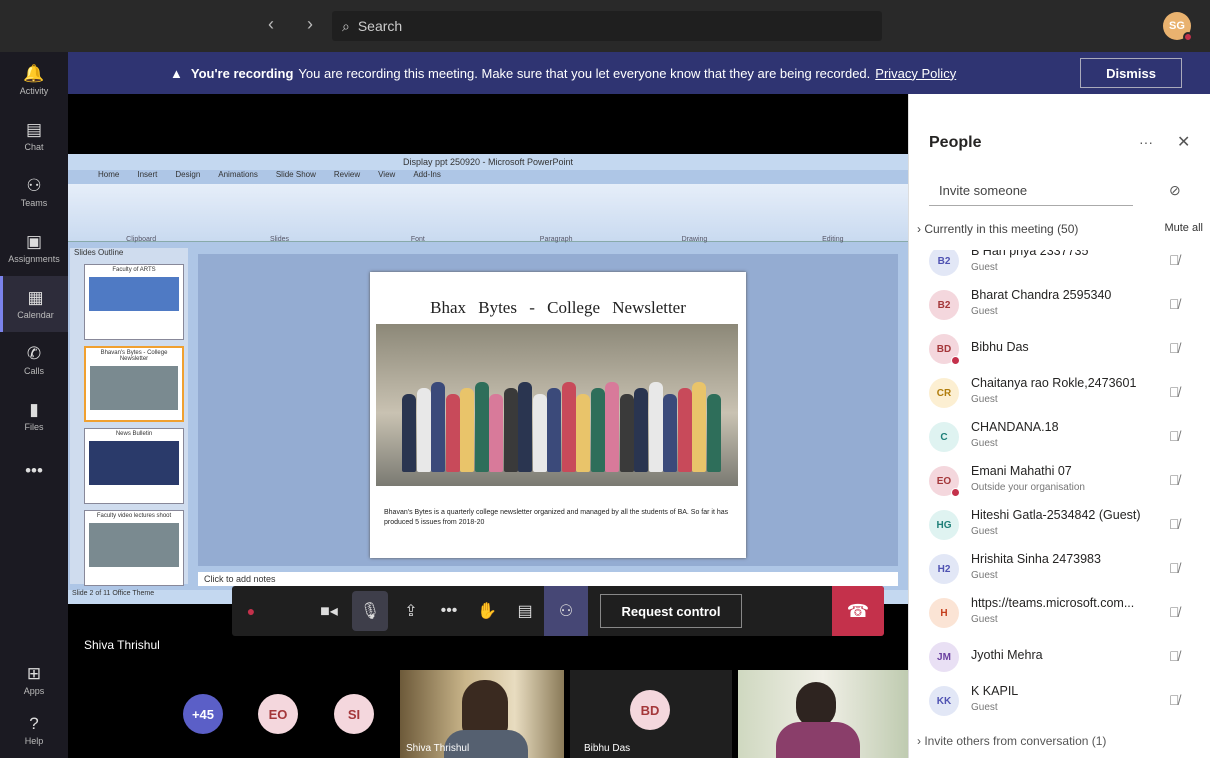 The height and width of the screenshot is (758, 1210). What do you see at coordinates (1059, 267) in the screenshot?
I see `participant-row: B2 B Hari priya 2337735 Guest 🎙̸` at bounding box center [1059, 267].